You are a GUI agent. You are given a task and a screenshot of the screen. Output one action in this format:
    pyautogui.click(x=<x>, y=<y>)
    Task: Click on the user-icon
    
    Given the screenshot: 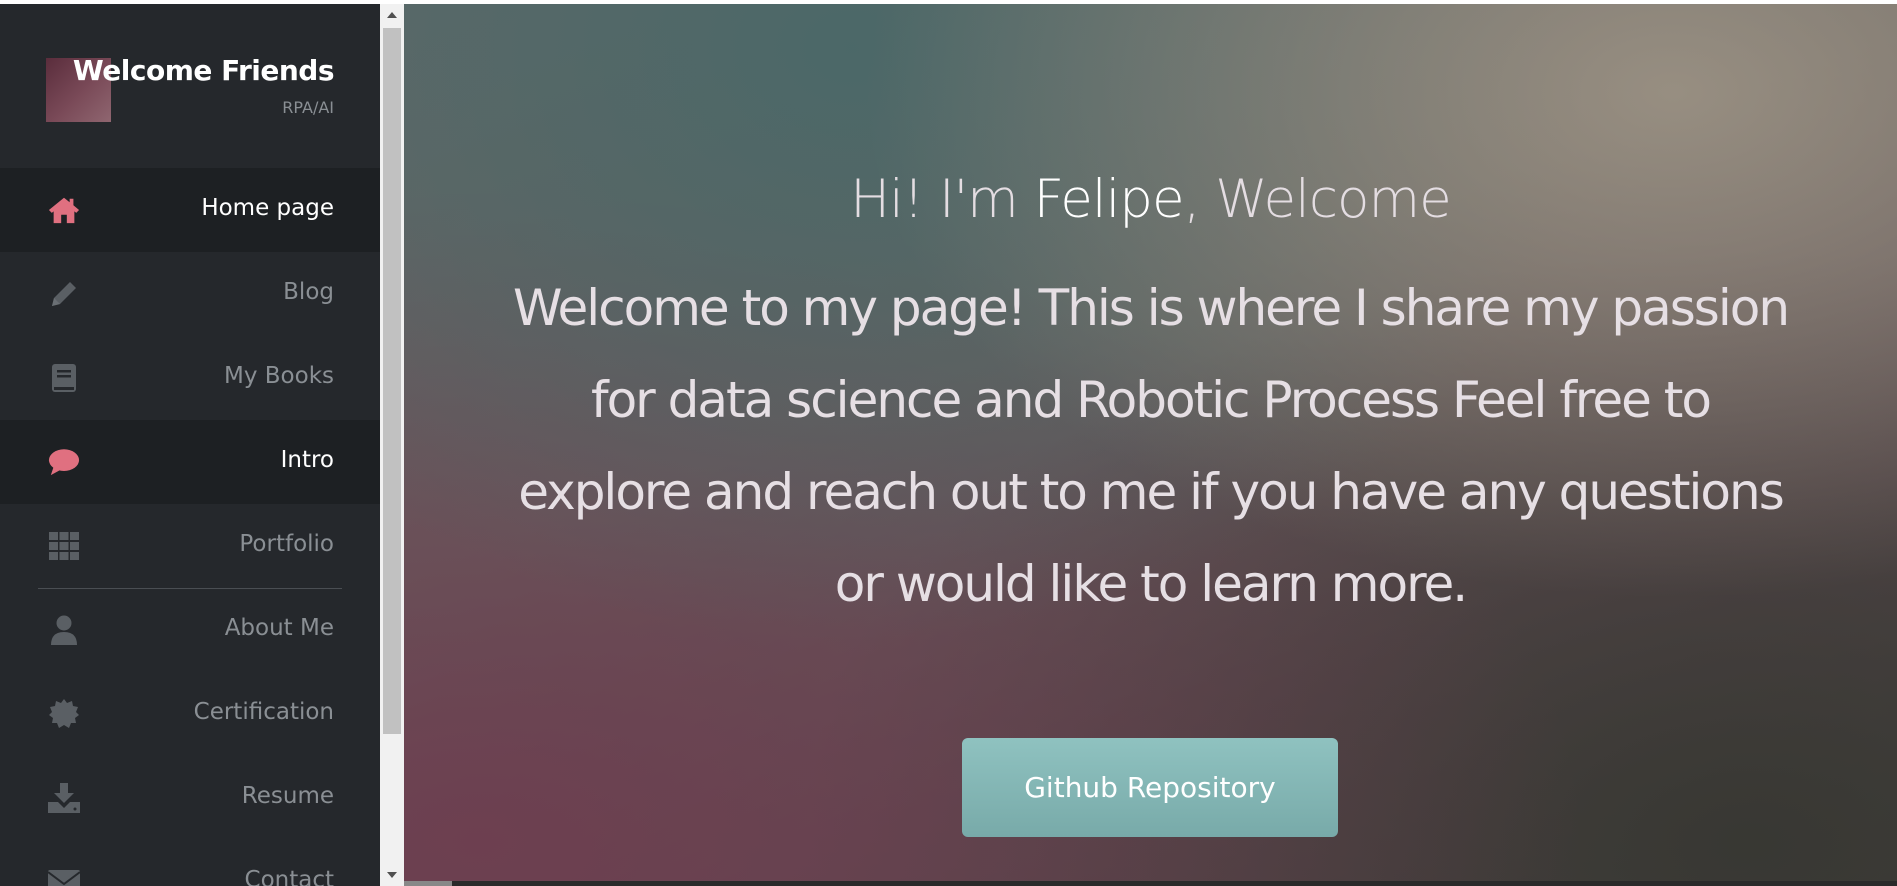 What is the action you would take?
    pyautogui.click(x=64, y=630)
    